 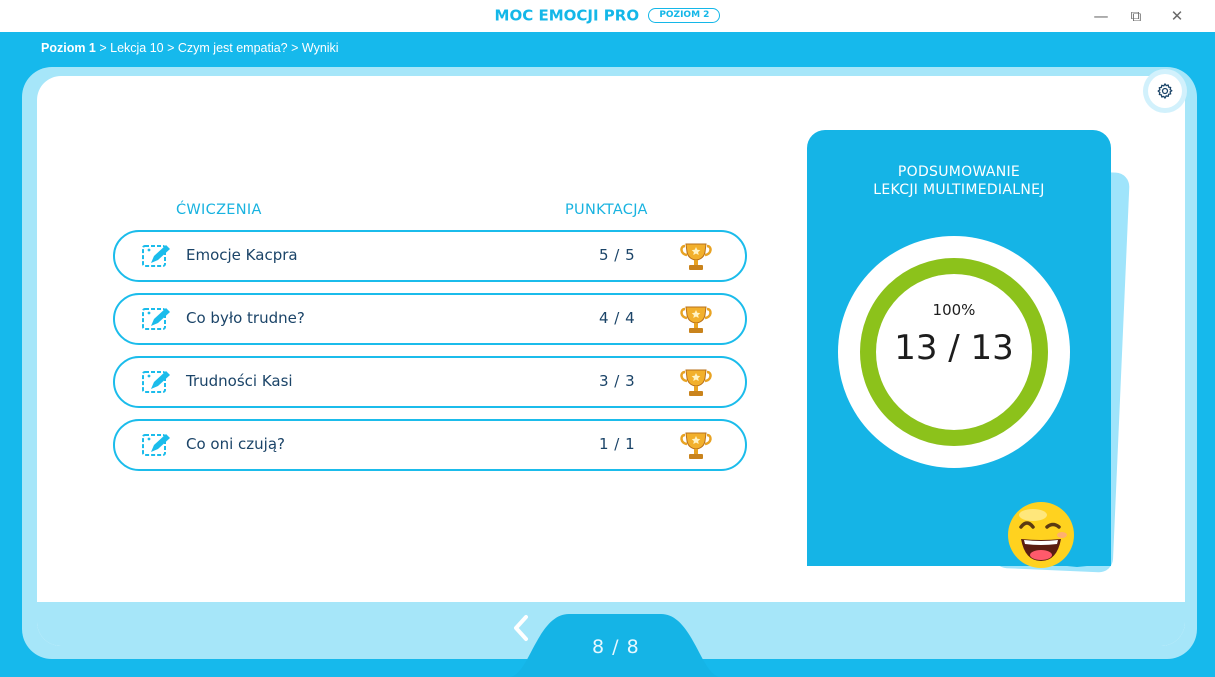 I want to click on exercise-name: Co było trudne?, so click(x=245, y=318).